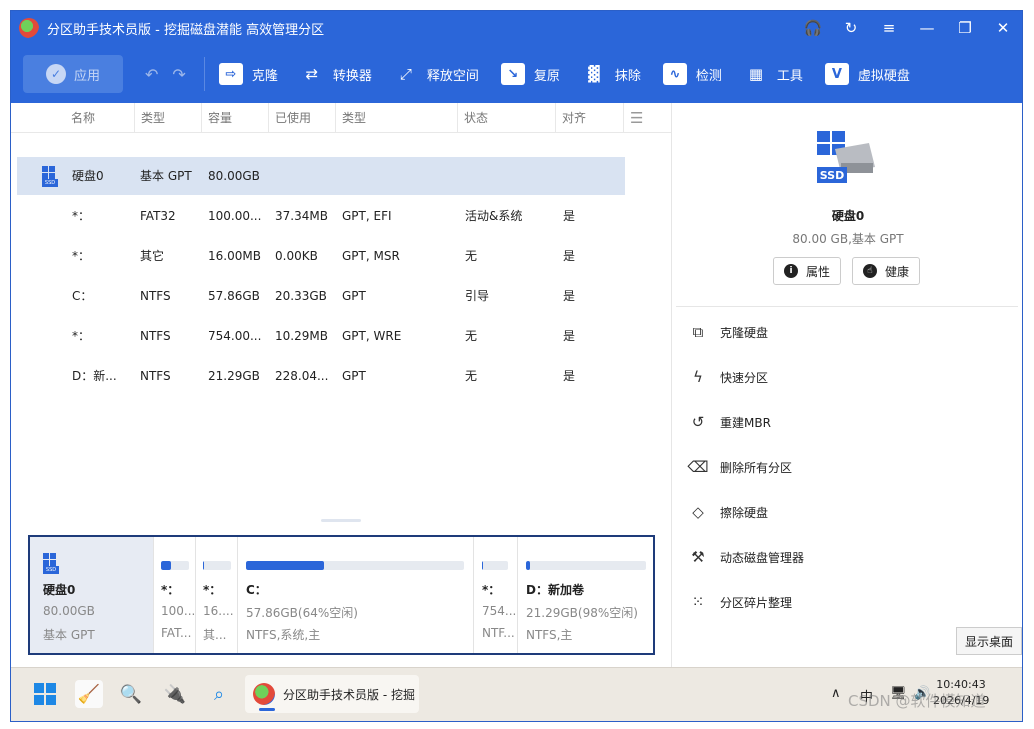 The image size is (1034, 729). What do you see at coordinates (739, 467) in the screenshot?
I see `op-delete-all: ⌫ 删除所有分区` at bounding box center [739, 467].